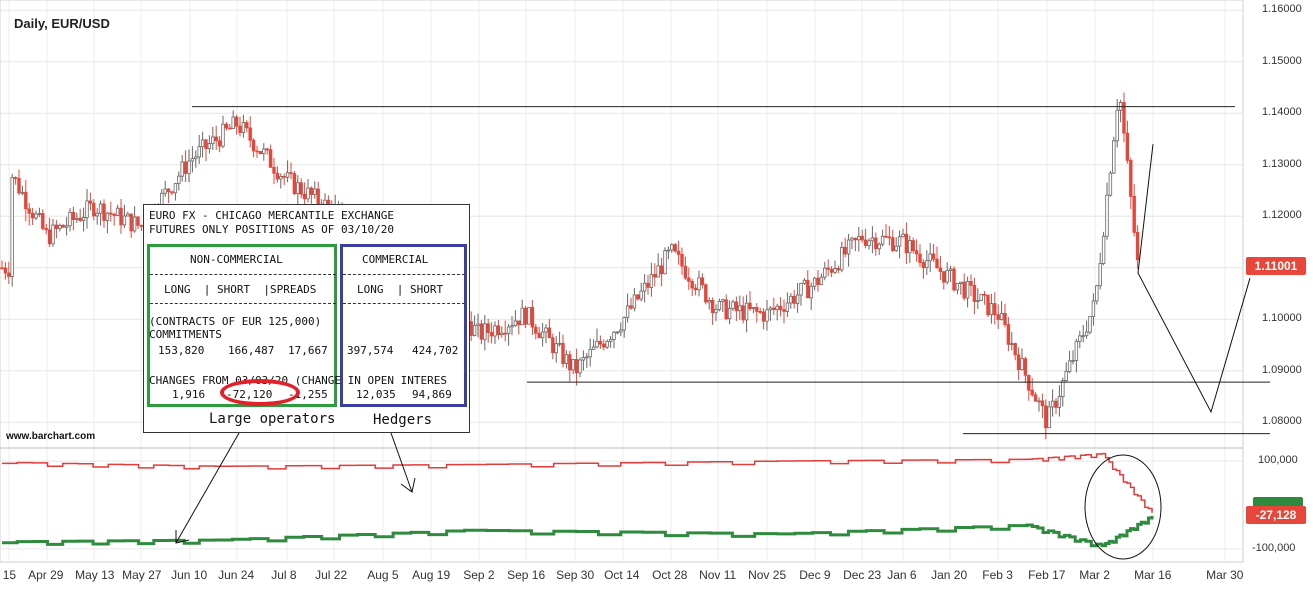 This screenshot has height=591, width=1313. Describe the element at coordinates (949, 575) in the screenshot. I see `date-tick-label: Jan 20` at that location.